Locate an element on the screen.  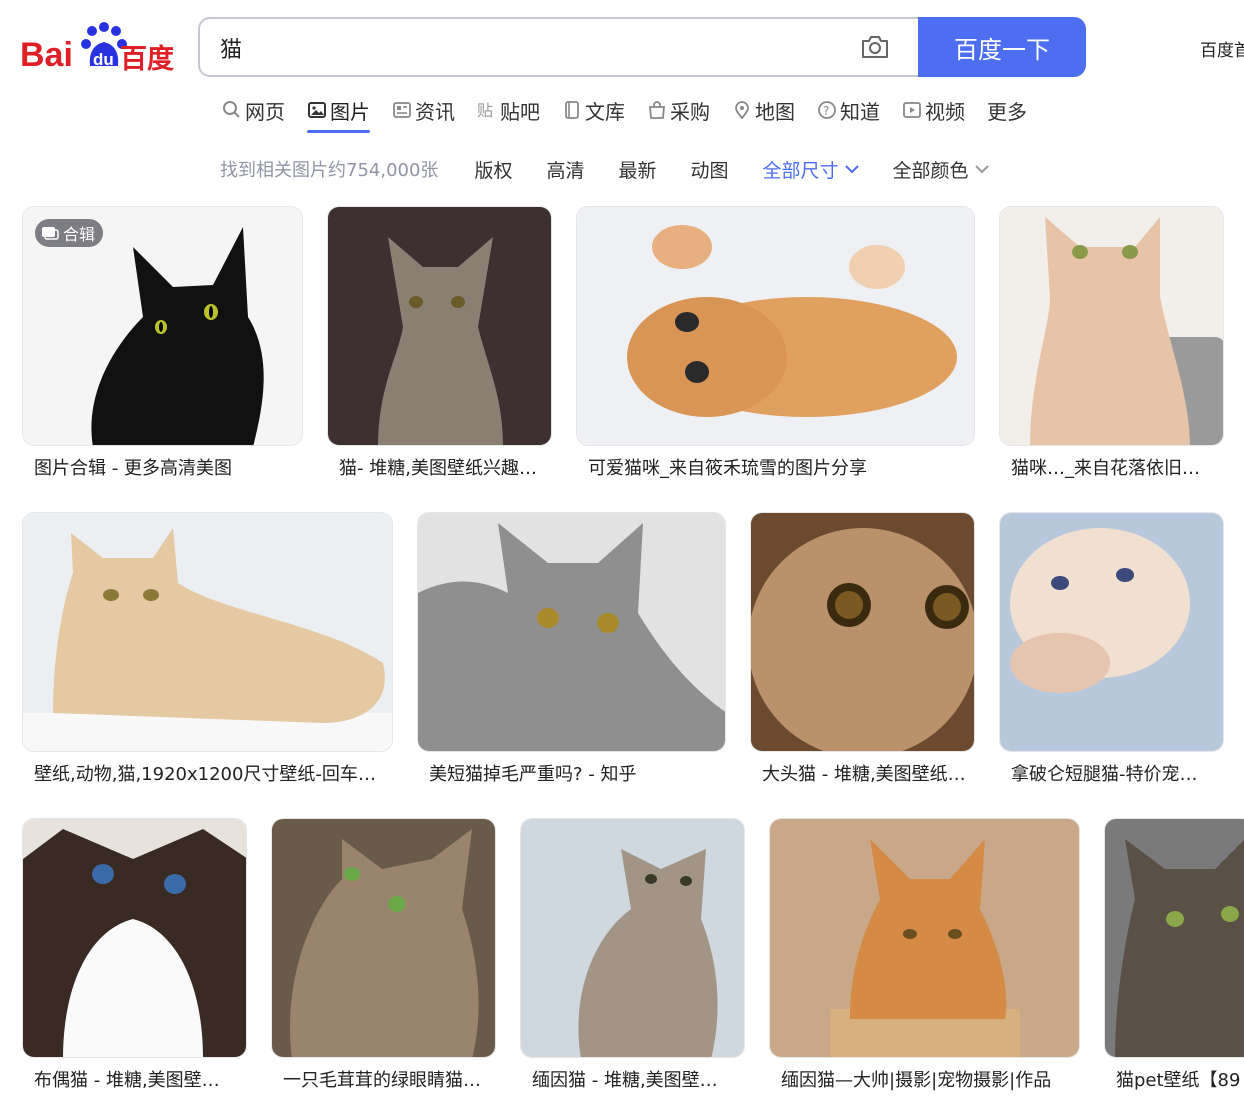
image-caption: 壁纸,动物,猫,1920x1200尺寸壁纸-回车桌面 is located at coordinates (206, 773).